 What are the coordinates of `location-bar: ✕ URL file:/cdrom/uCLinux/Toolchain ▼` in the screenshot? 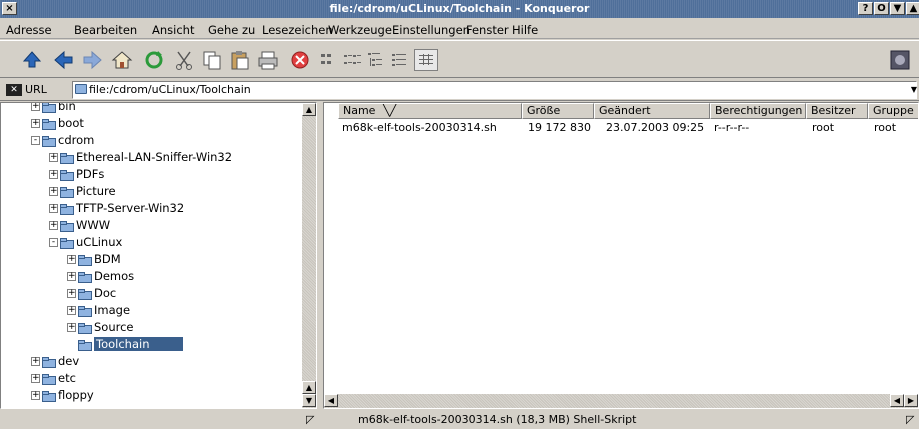 It's located at (459, 90).